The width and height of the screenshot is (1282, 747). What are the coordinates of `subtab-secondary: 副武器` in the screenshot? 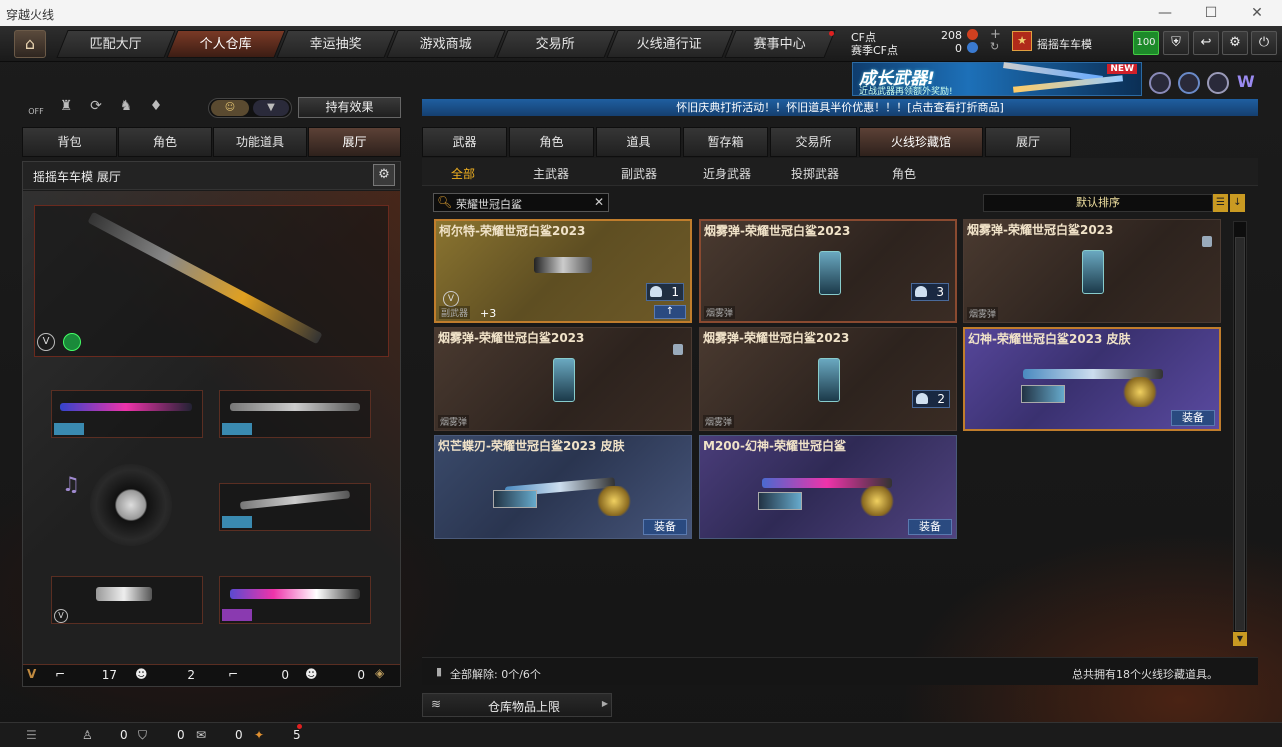 It's located at (639, 173).